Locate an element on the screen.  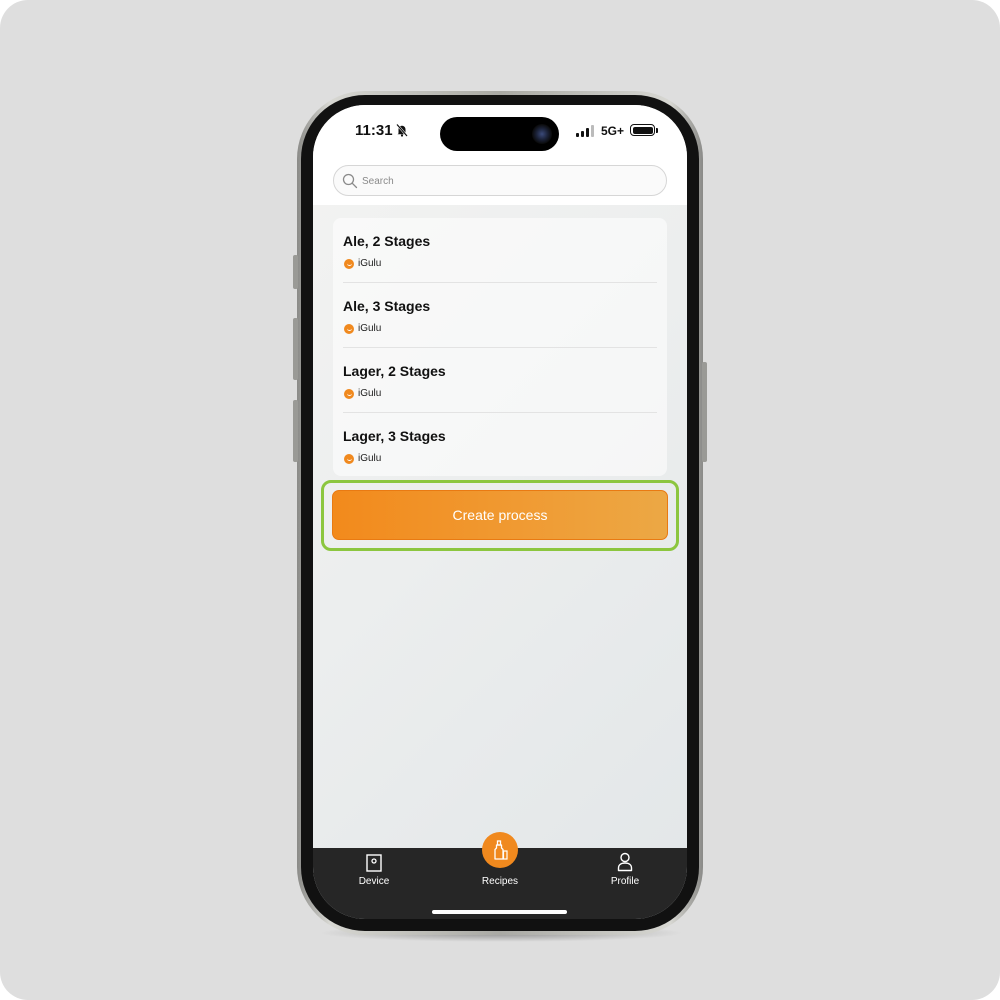
volume-up-button is located at coordinates (295, 349).